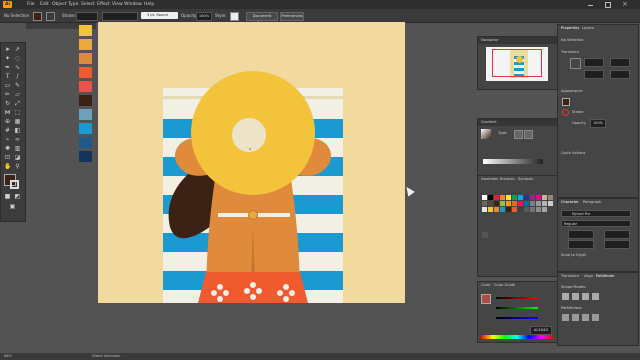  Describe the element at coordinates (204, 16) in the screenshot. I see `opacity-field: 100%` at that location.